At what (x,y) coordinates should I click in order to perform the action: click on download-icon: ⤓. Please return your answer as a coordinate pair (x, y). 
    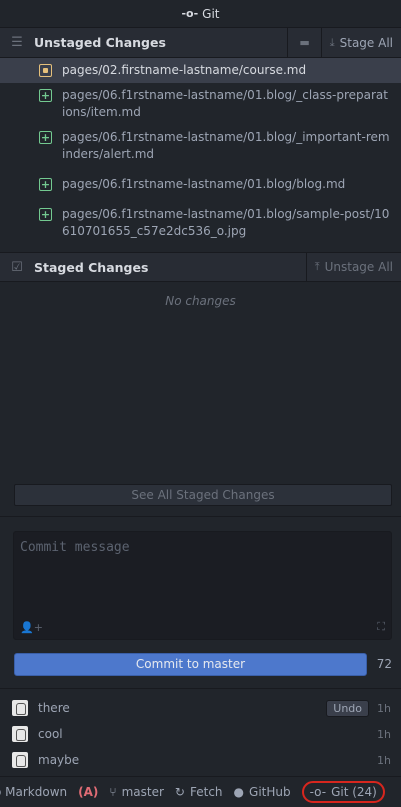
    Looking at the image, I should click on (332, 42).